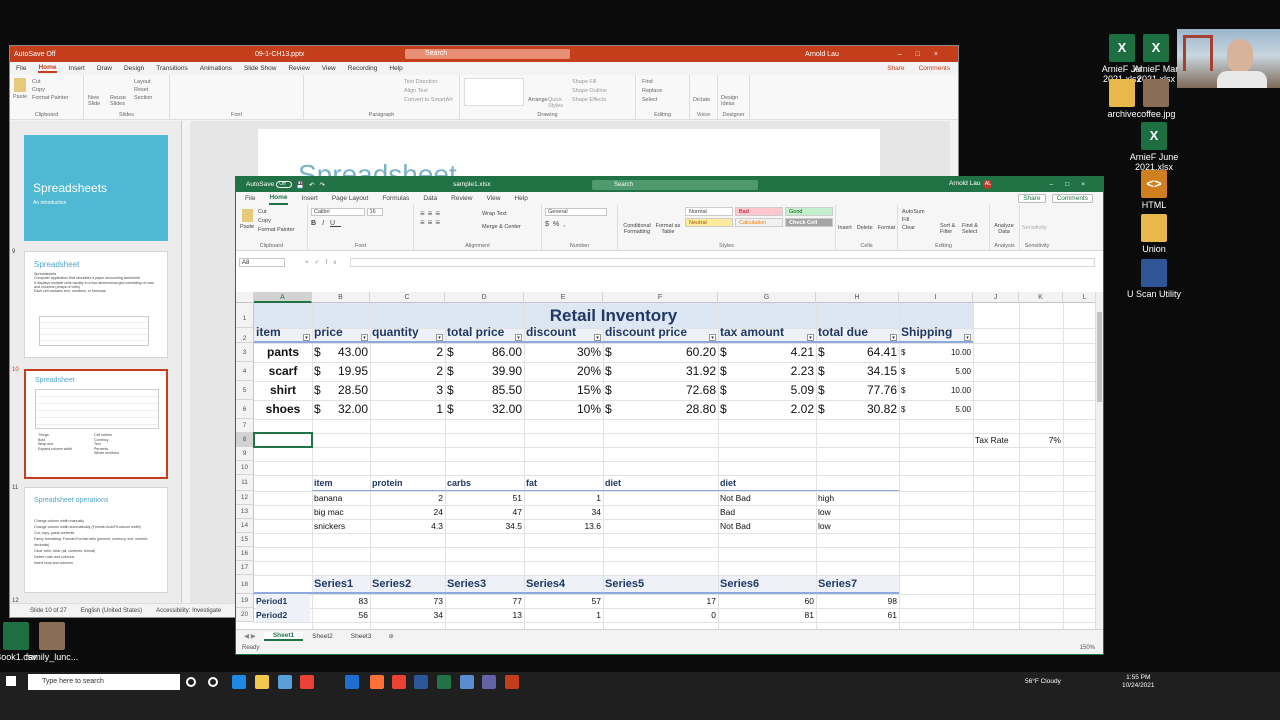 This screenshot has height=720, width=1280. Describe the element at coordinates (589, 91) in the screenshot. I see `ppt-shape-outline-button: Shape Outline` at that location.